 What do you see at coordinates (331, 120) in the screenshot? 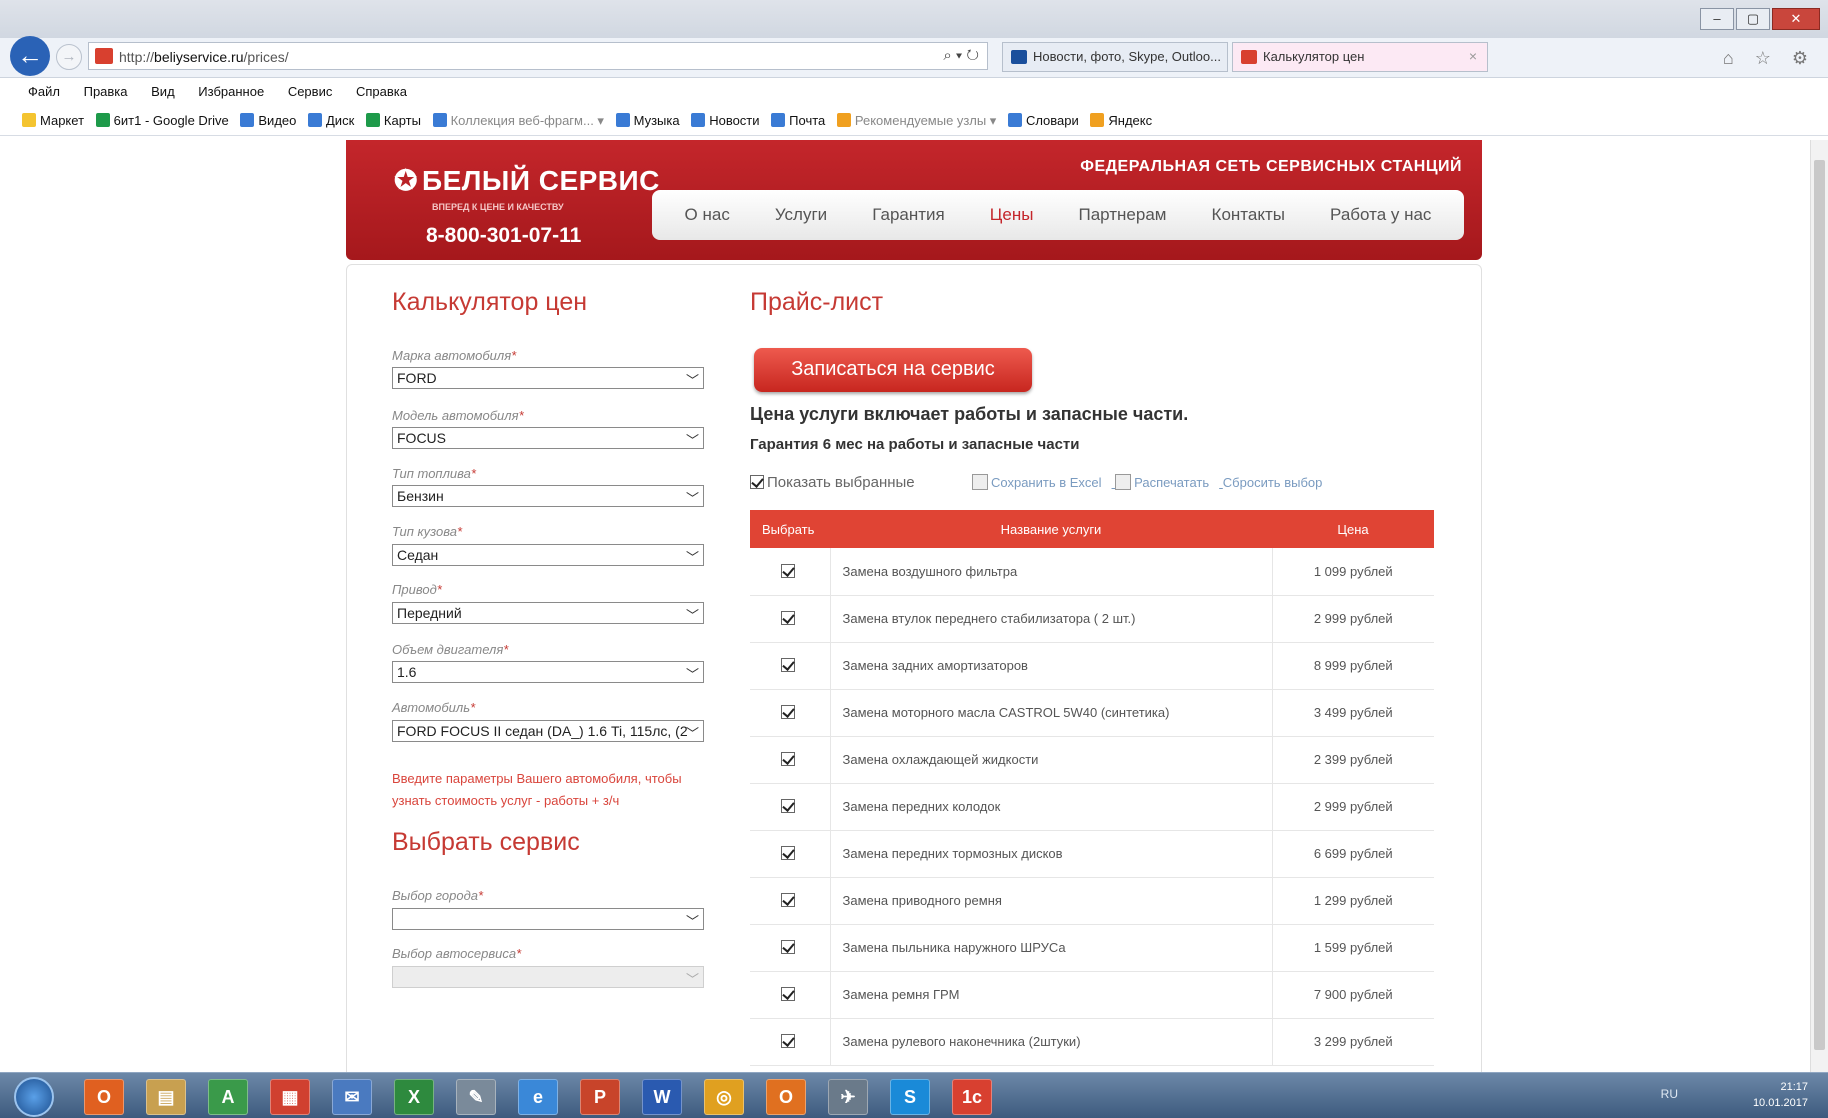
I see `favorite-disk: Диск` at bounding box center [331, 120].